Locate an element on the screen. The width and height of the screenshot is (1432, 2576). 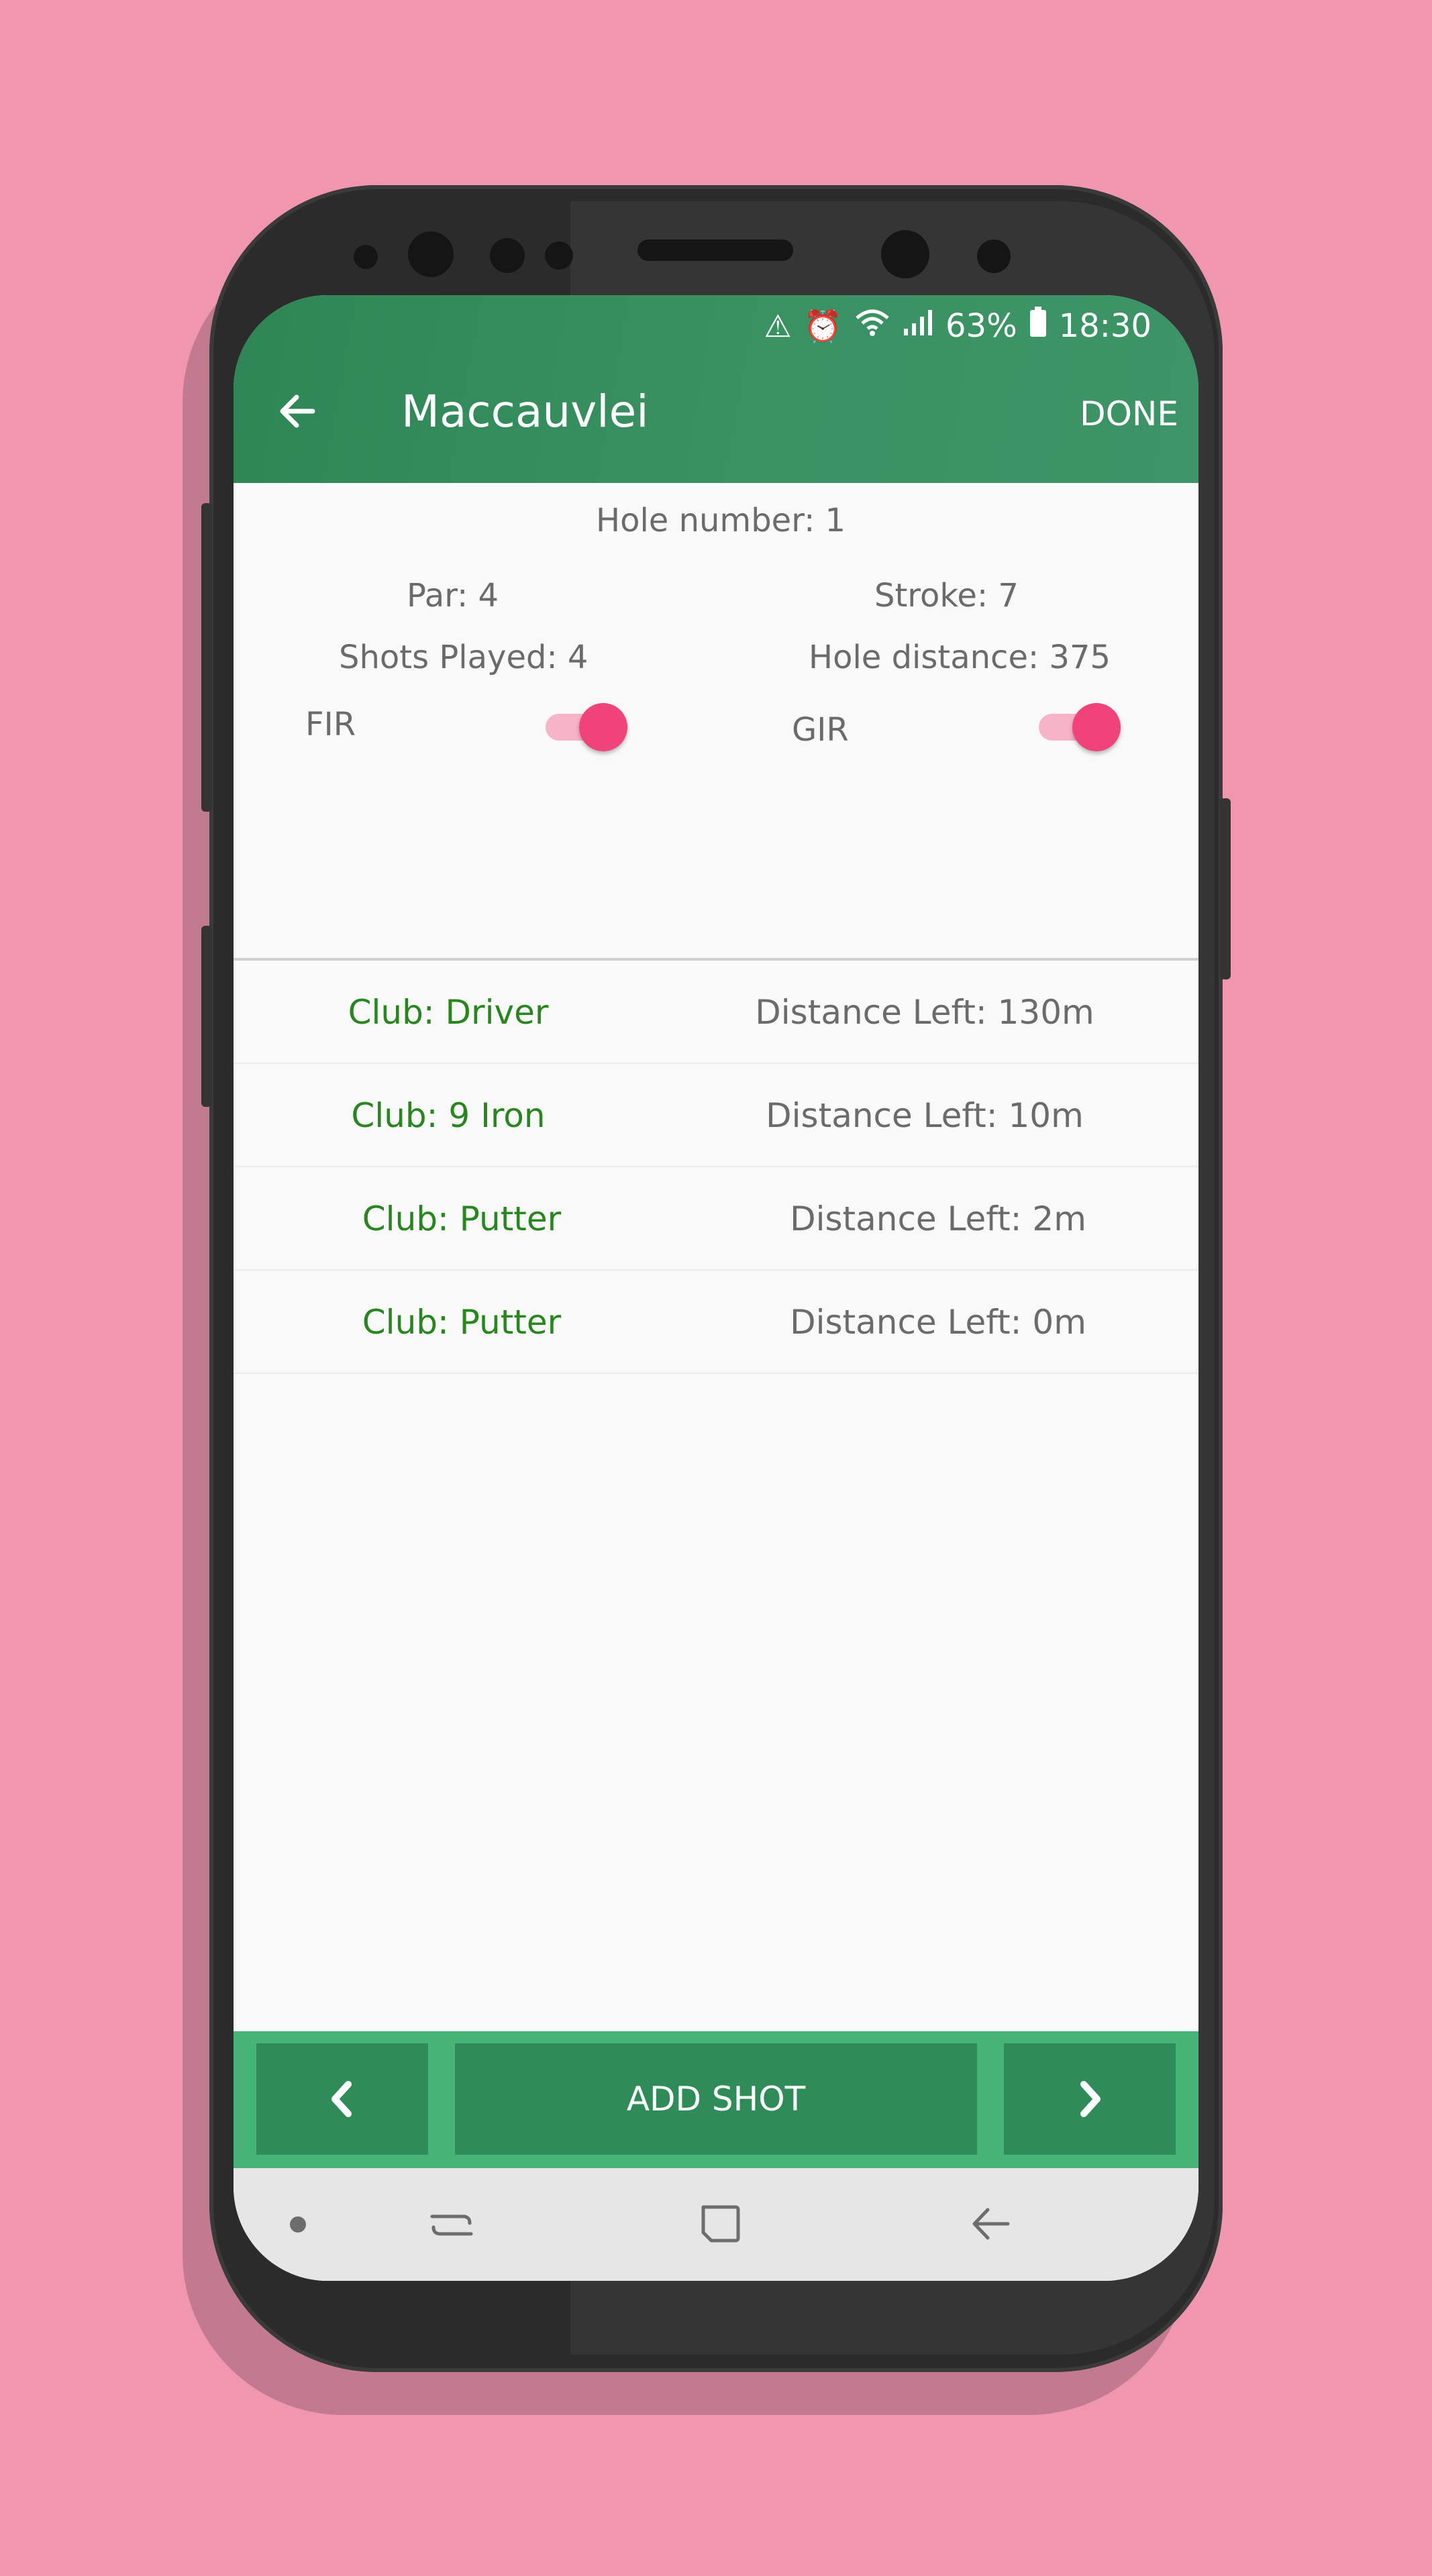
home-icon is located at coordinates (720, 2224).